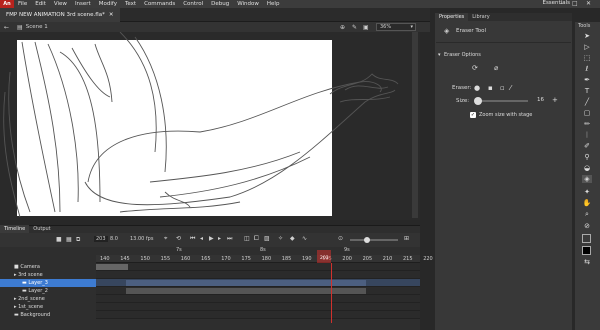 Image resolution: width=600 pixels, height=330 pixels. Describe the element at coordinates (587, 69) in the screenshot. I see `lasso-tool-icon: ℓ` at that location.